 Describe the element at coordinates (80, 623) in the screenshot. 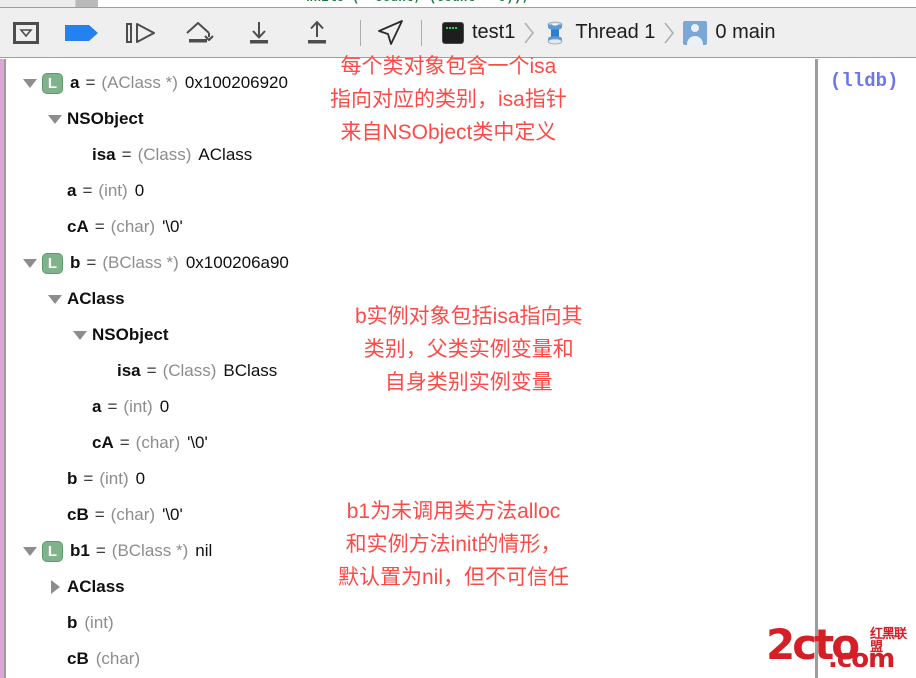

I see `variable-row: b (int)` at that location.